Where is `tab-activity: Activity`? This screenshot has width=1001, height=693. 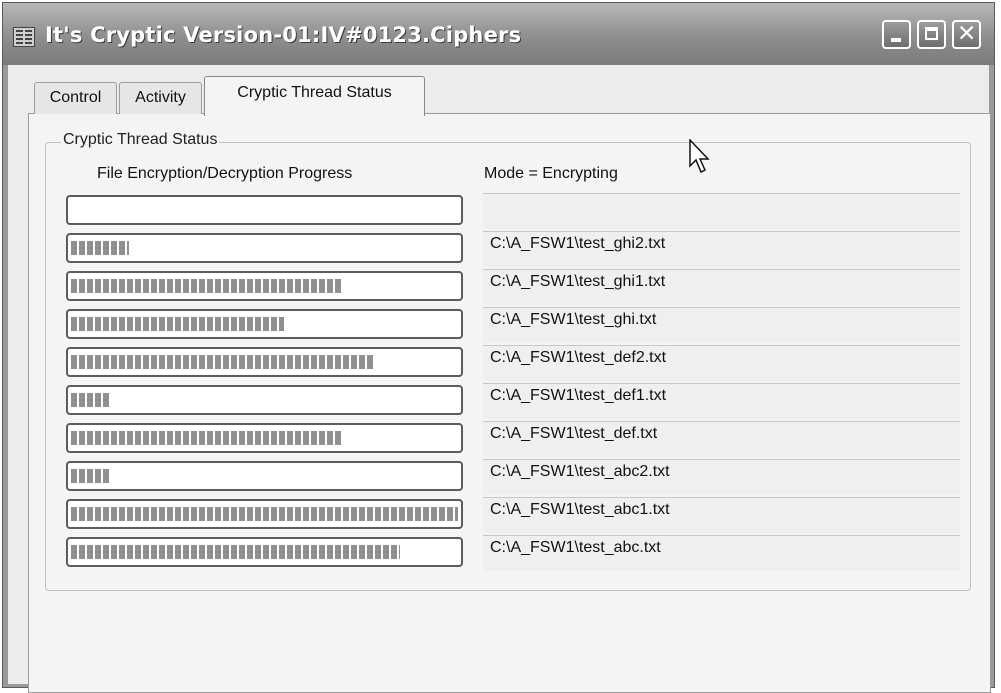 tab-activity: Activity is located at coordinates (160, 98).